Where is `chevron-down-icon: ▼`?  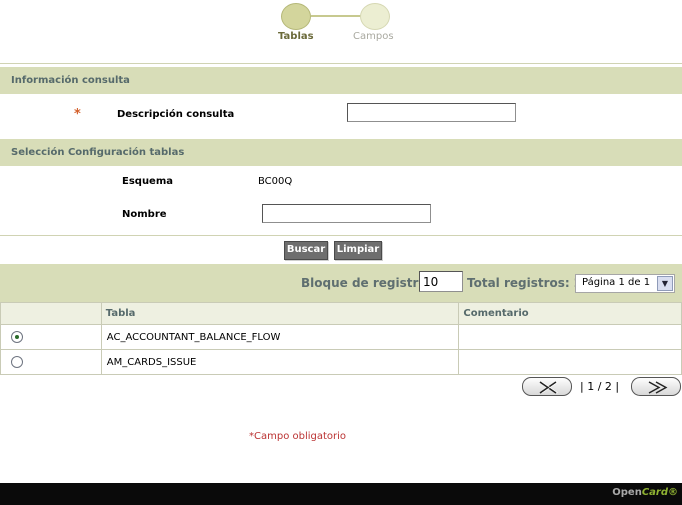 chevron-down-icon: ▼ is located at coordinates (665, 283).